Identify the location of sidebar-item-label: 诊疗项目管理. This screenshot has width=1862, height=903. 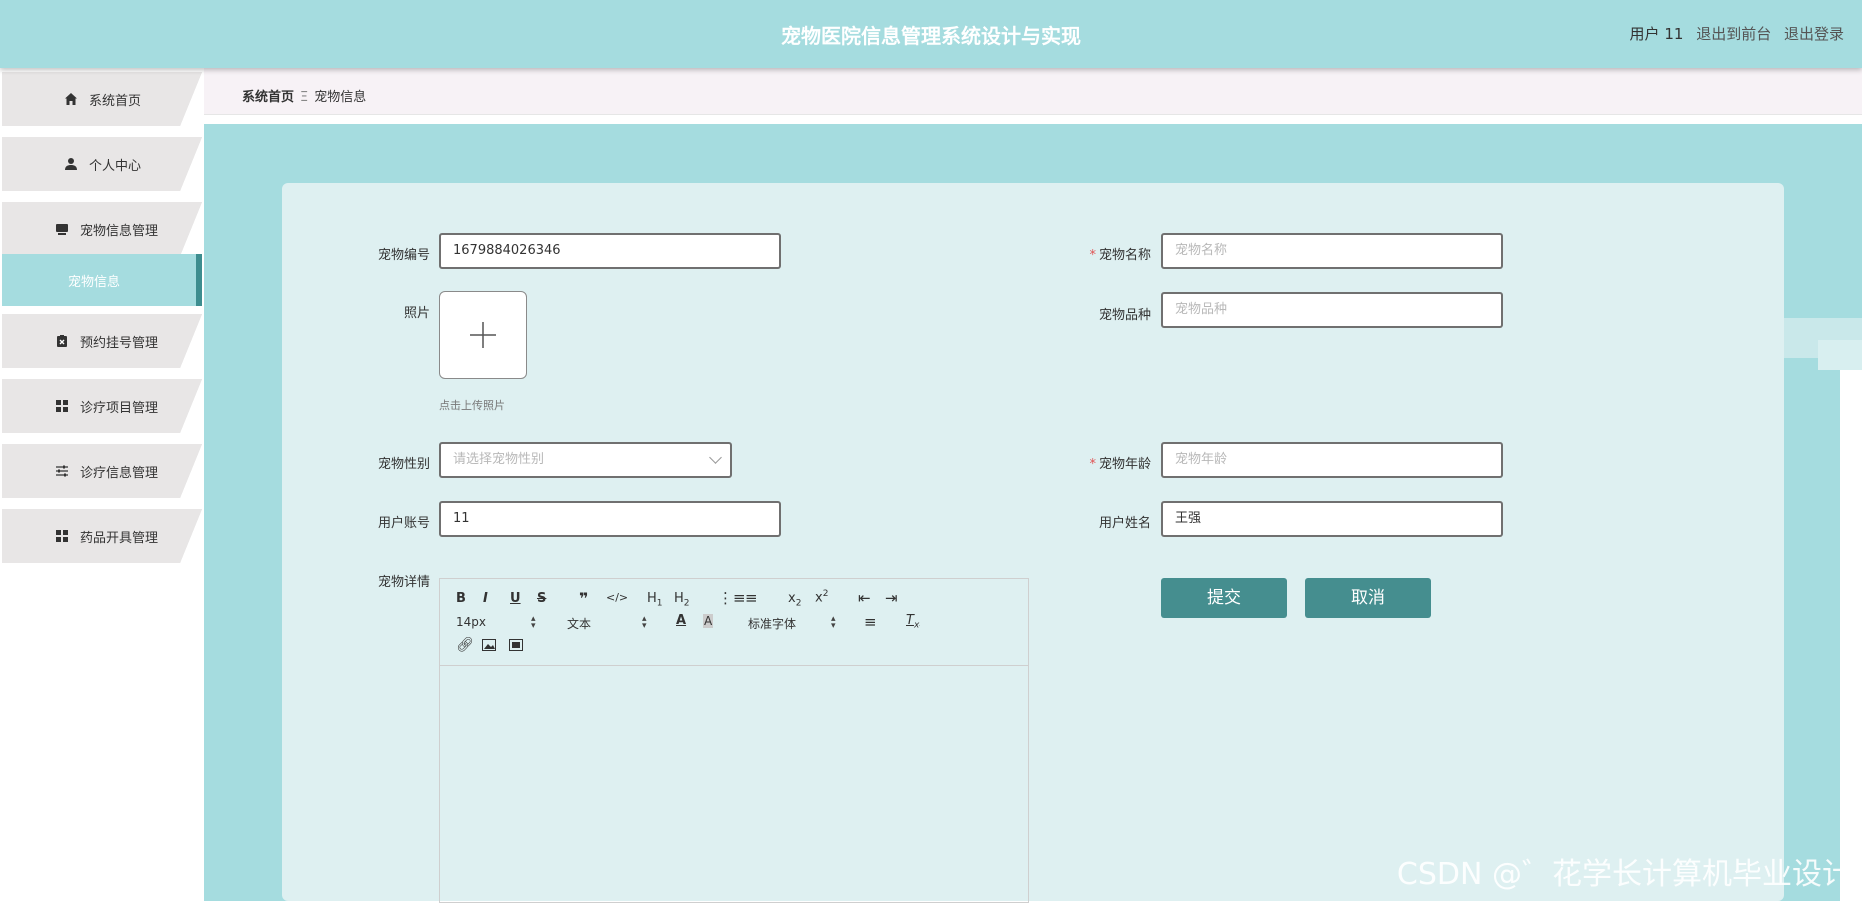
(119, 408).